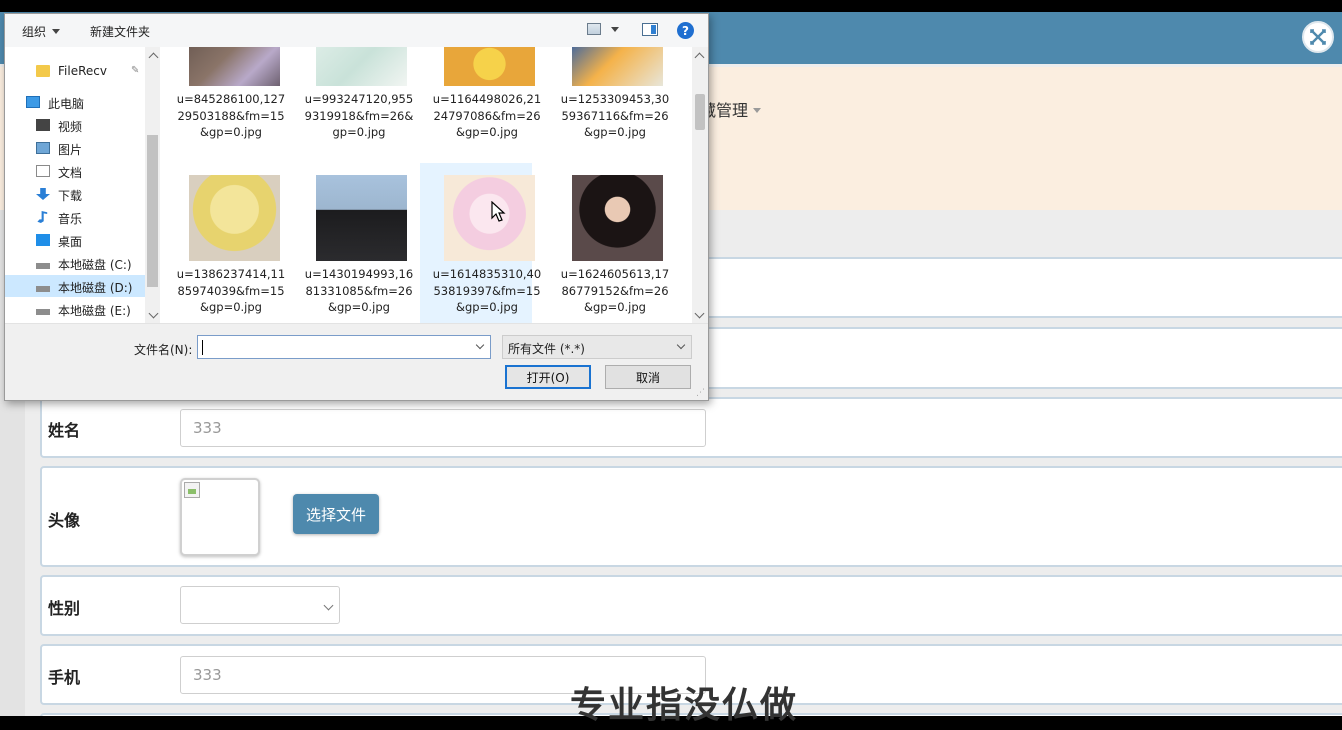 This screenshot has height=730, width=1342. I want to click on file-item-top-3: u=1253309453,3059367116&fm=26&gp=0.jpg, so click(608, 103).